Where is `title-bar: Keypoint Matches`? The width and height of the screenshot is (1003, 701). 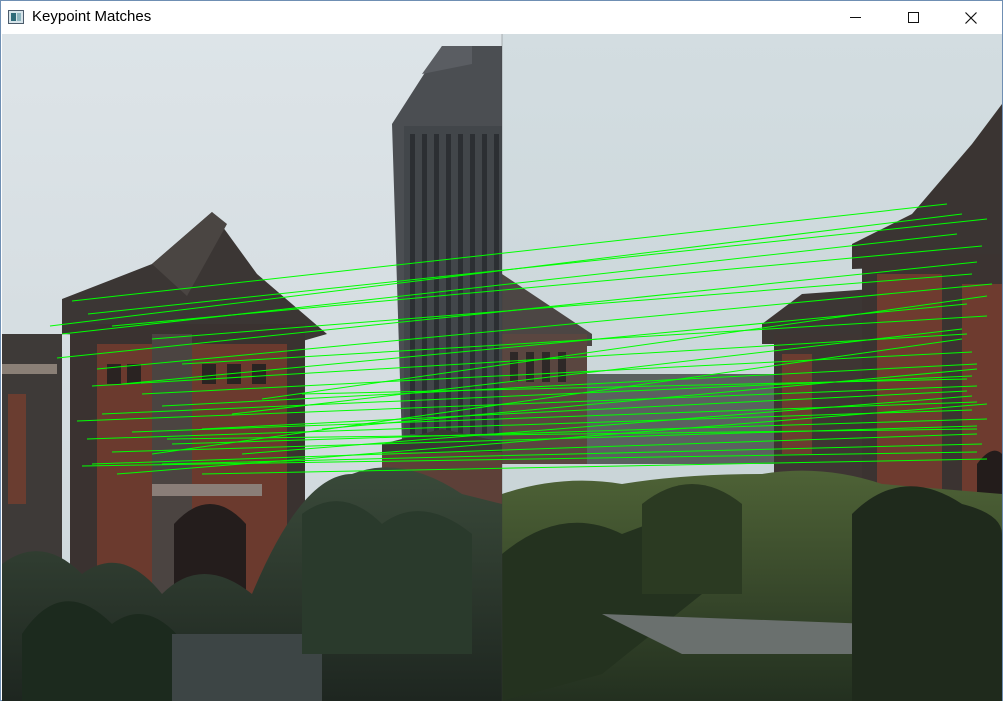 title-bar: Keypoint Matches is located at coordinates (501, 17).